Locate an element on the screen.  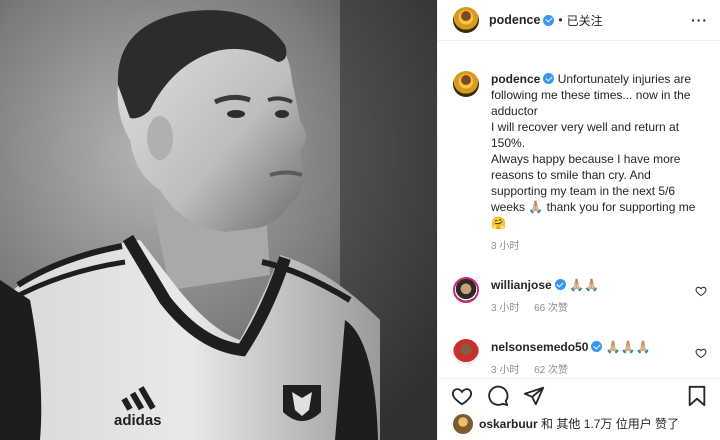
author-avatar is located at coordinates (466, 20).